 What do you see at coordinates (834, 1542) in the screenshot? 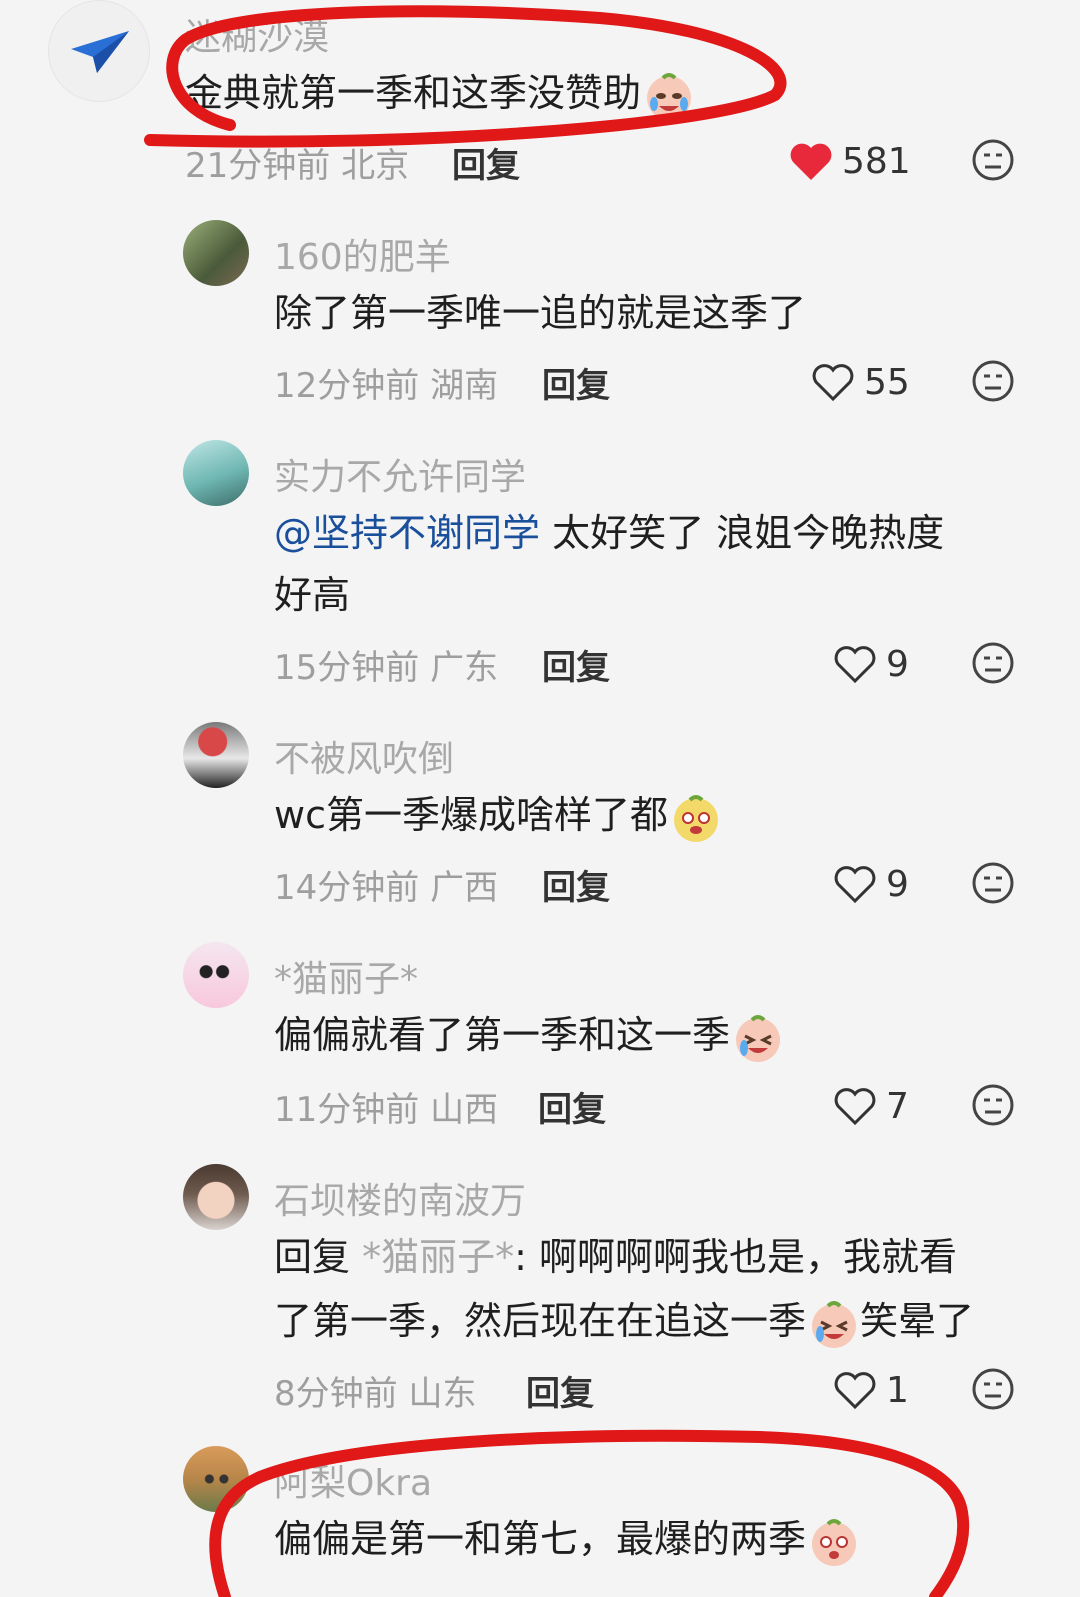
I see `shocked-emoji-icon` at bounding box center [834, 1542].